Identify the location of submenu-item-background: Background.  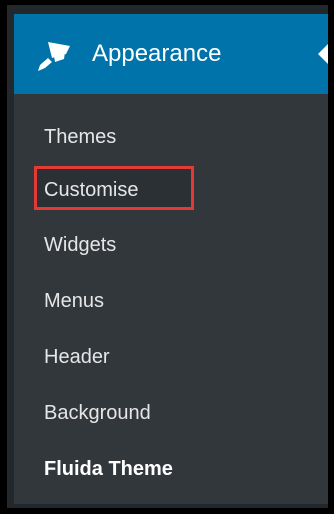
(97, 413).